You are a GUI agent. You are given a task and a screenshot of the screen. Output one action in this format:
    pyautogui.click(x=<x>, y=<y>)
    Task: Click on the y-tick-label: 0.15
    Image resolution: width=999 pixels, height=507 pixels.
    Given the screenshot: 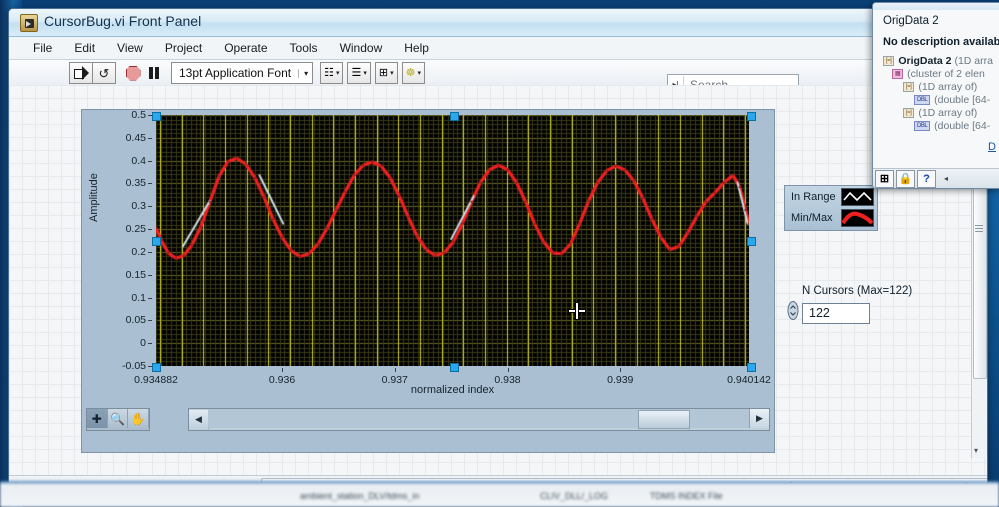 What is the action you would take?
    pyautogui.click(x=135, y=274)
    